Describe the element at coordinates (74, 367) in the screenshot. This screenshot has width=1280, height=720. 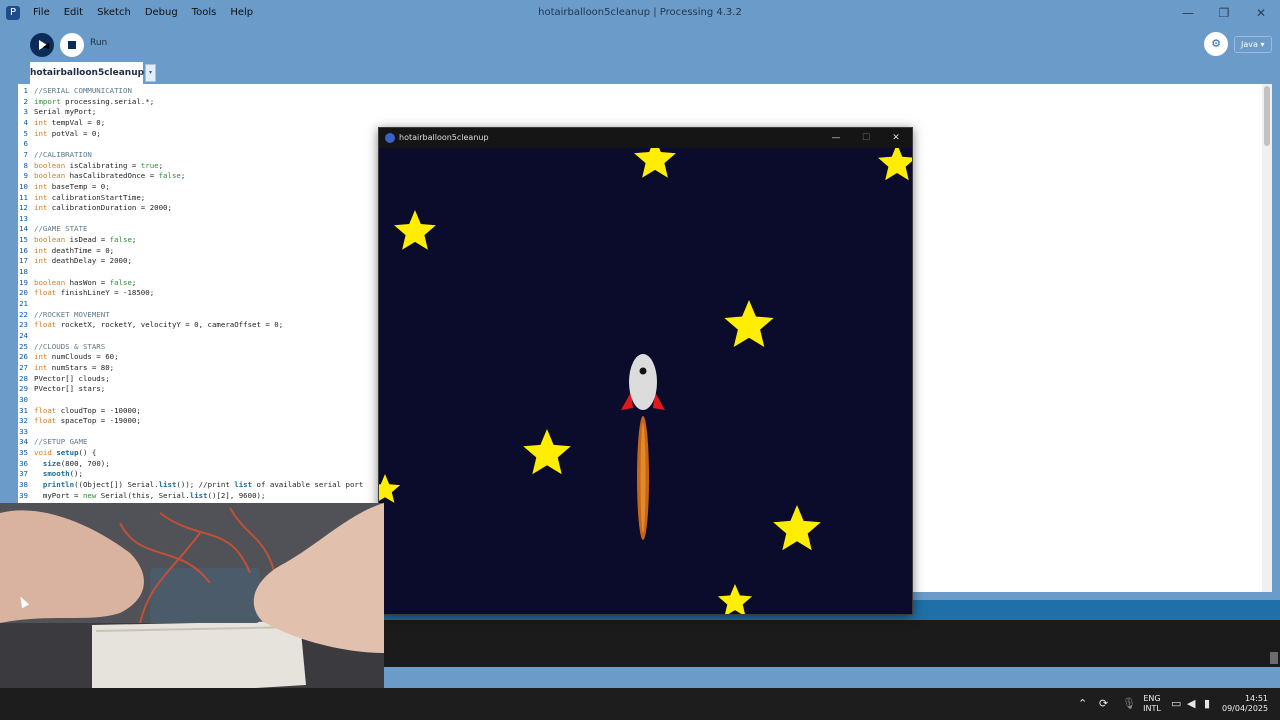
I see `line-code: int numStars = 80;` at that location.